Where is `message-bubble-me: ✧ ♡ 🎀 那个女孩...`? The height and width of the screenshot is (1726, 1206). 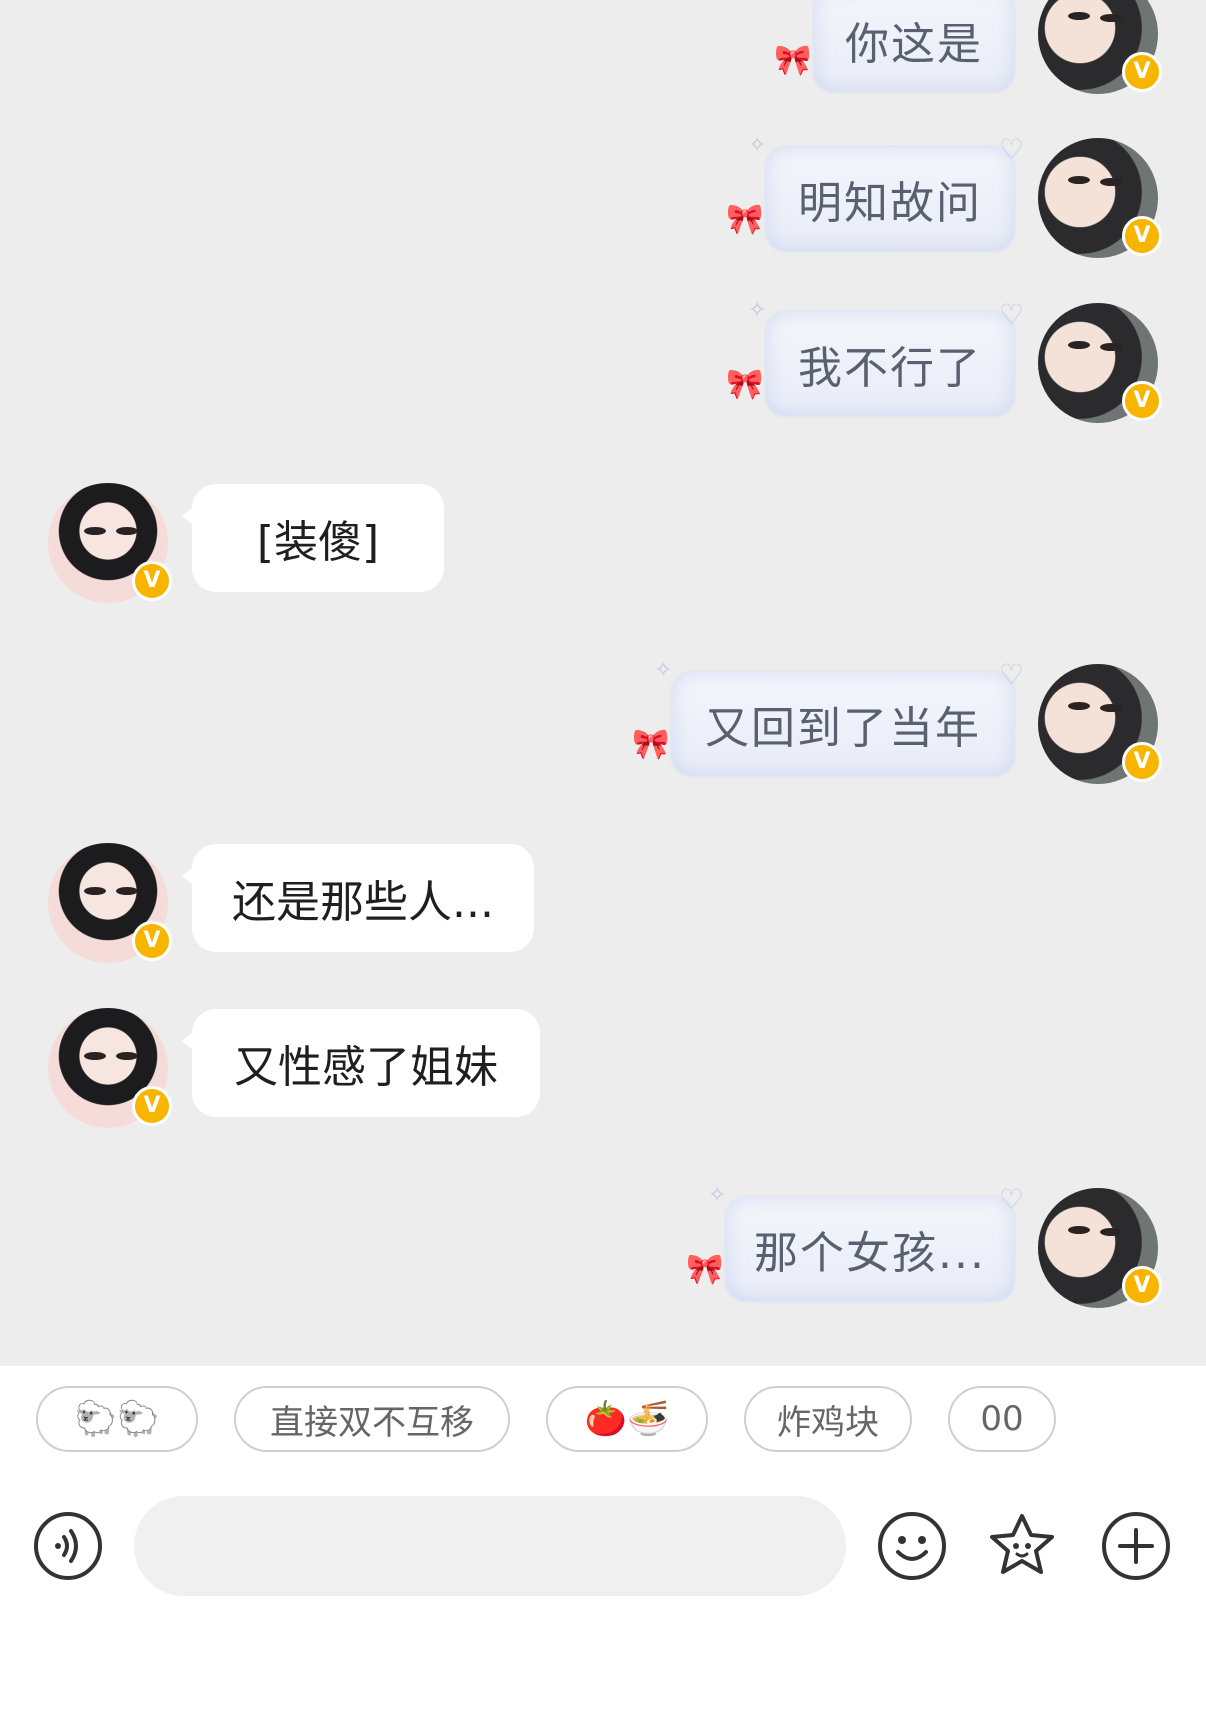 message-bubble-me: ✧ ♡ 🎀 那个女孩... is located at coordinates (855, 1243).